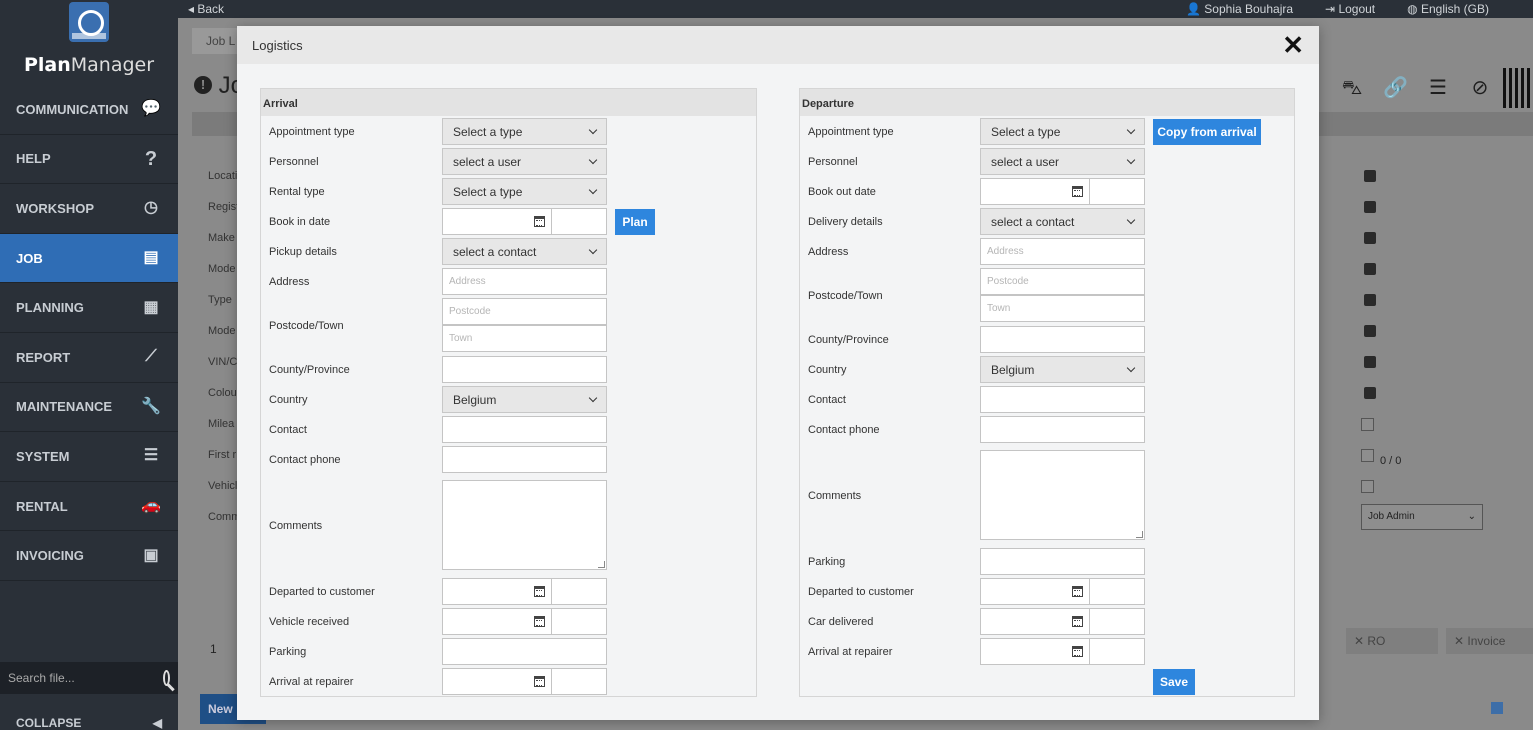  I want to click on departure-arrival-repairer-time-input, so click(1117, 651).